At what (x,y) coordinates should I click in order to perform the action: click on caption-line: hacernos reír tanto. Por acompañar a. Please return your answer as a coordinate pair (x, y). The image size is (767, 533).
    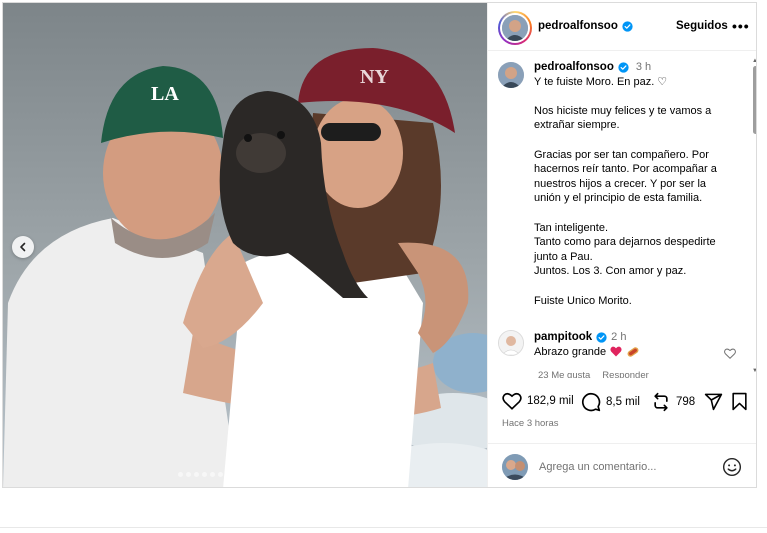
    Looking at the image, I should click on (625, 169).